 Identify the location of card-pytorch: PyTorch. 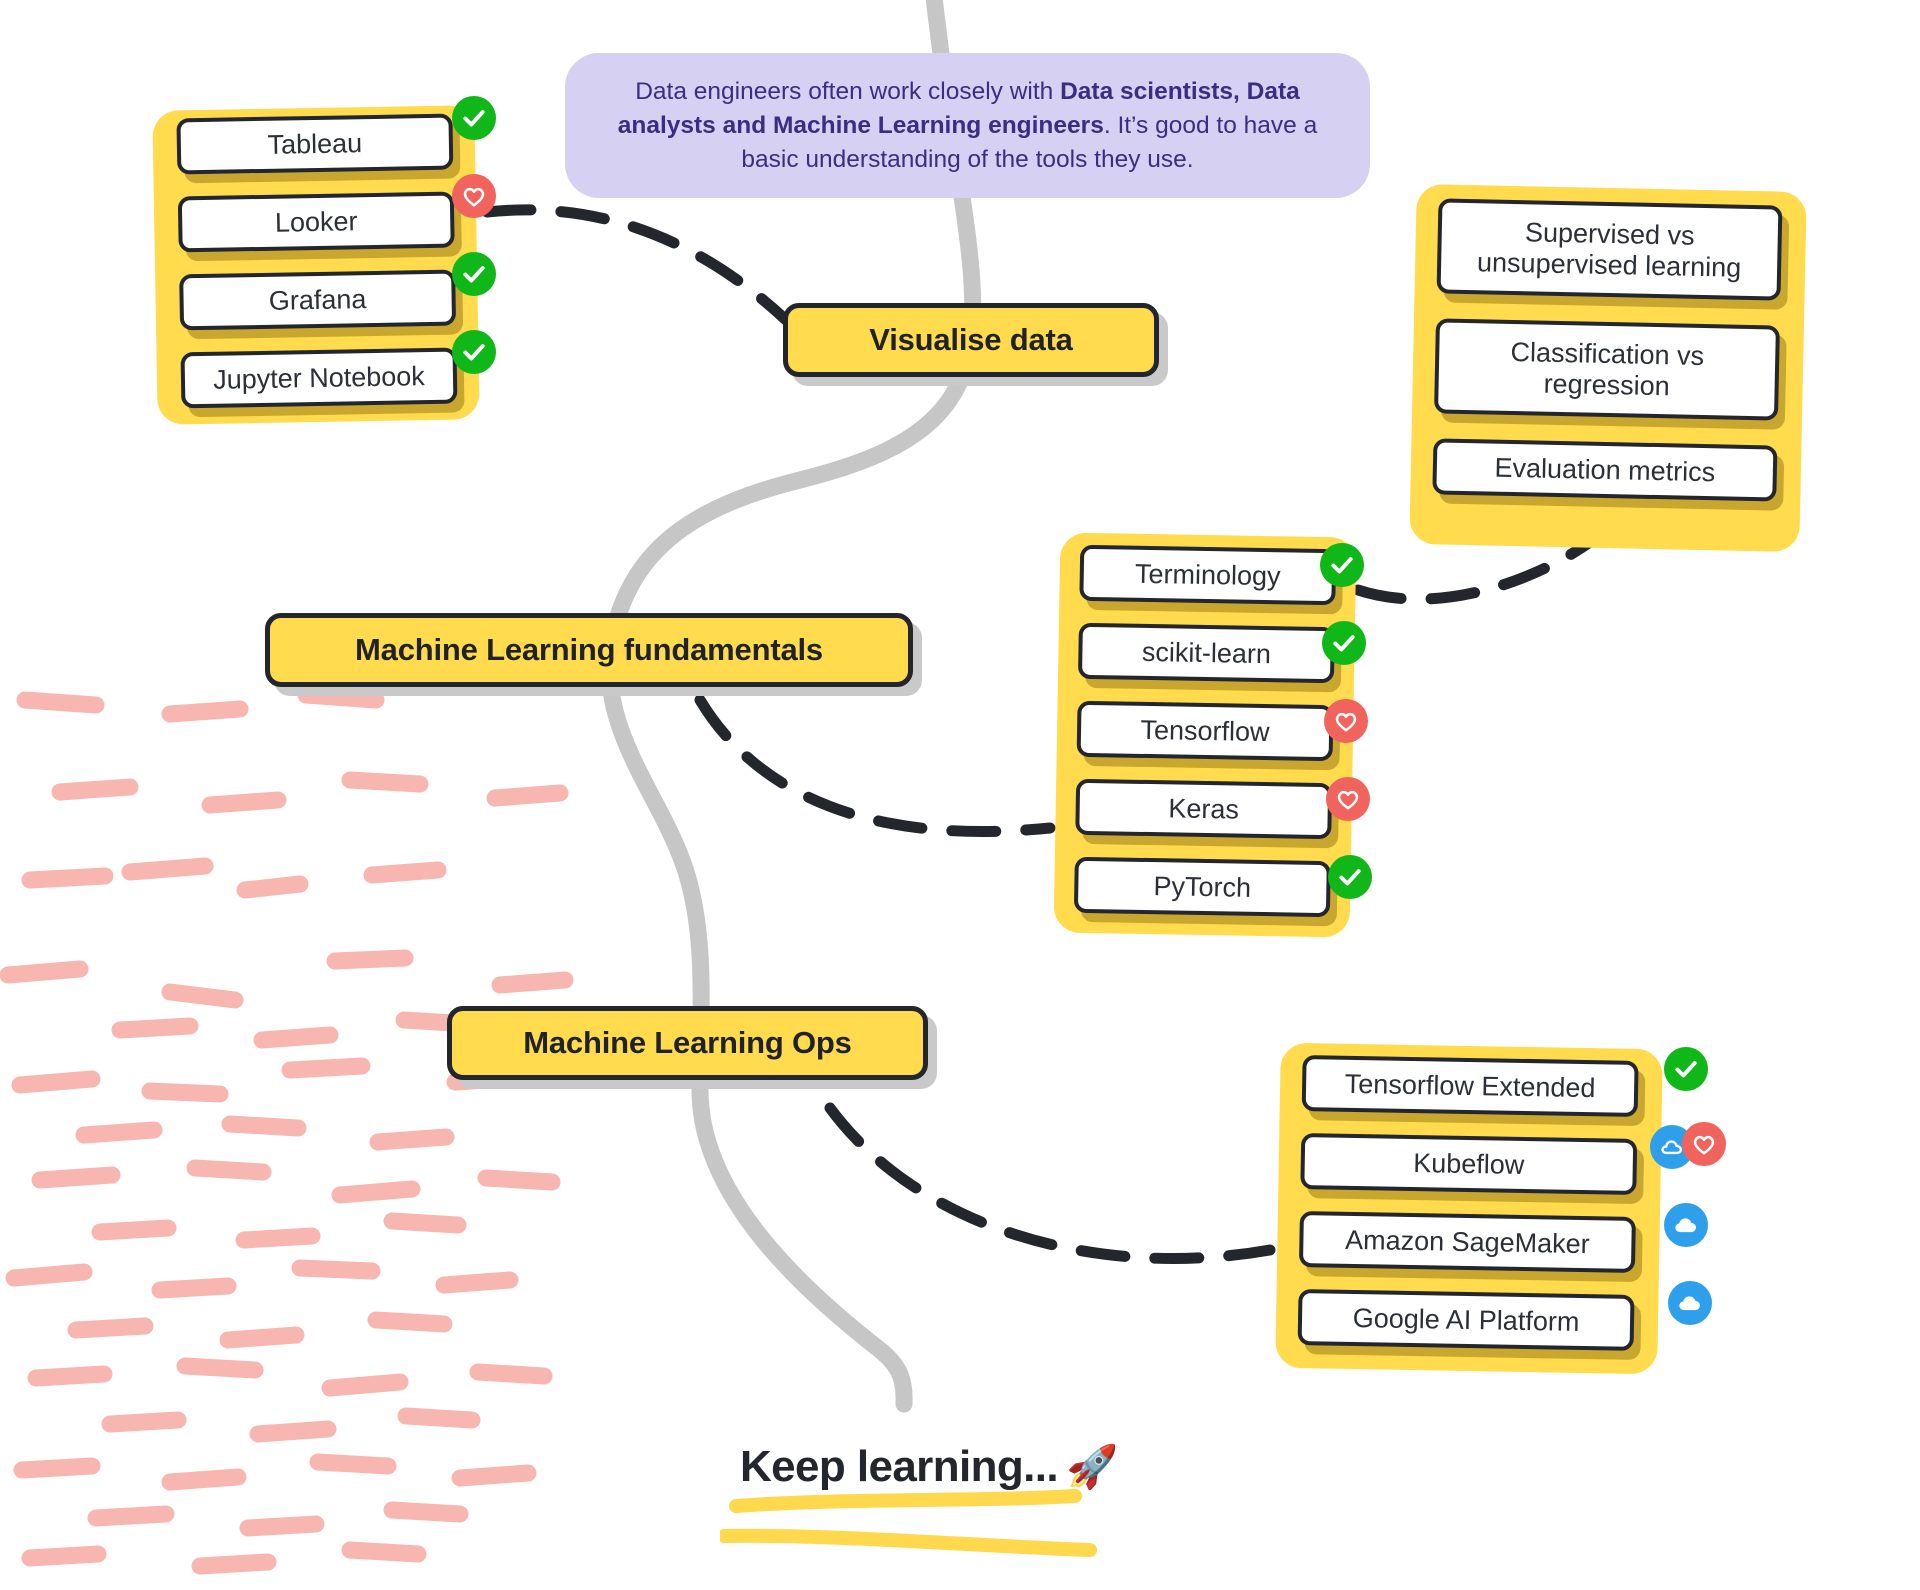
(1202, 887).